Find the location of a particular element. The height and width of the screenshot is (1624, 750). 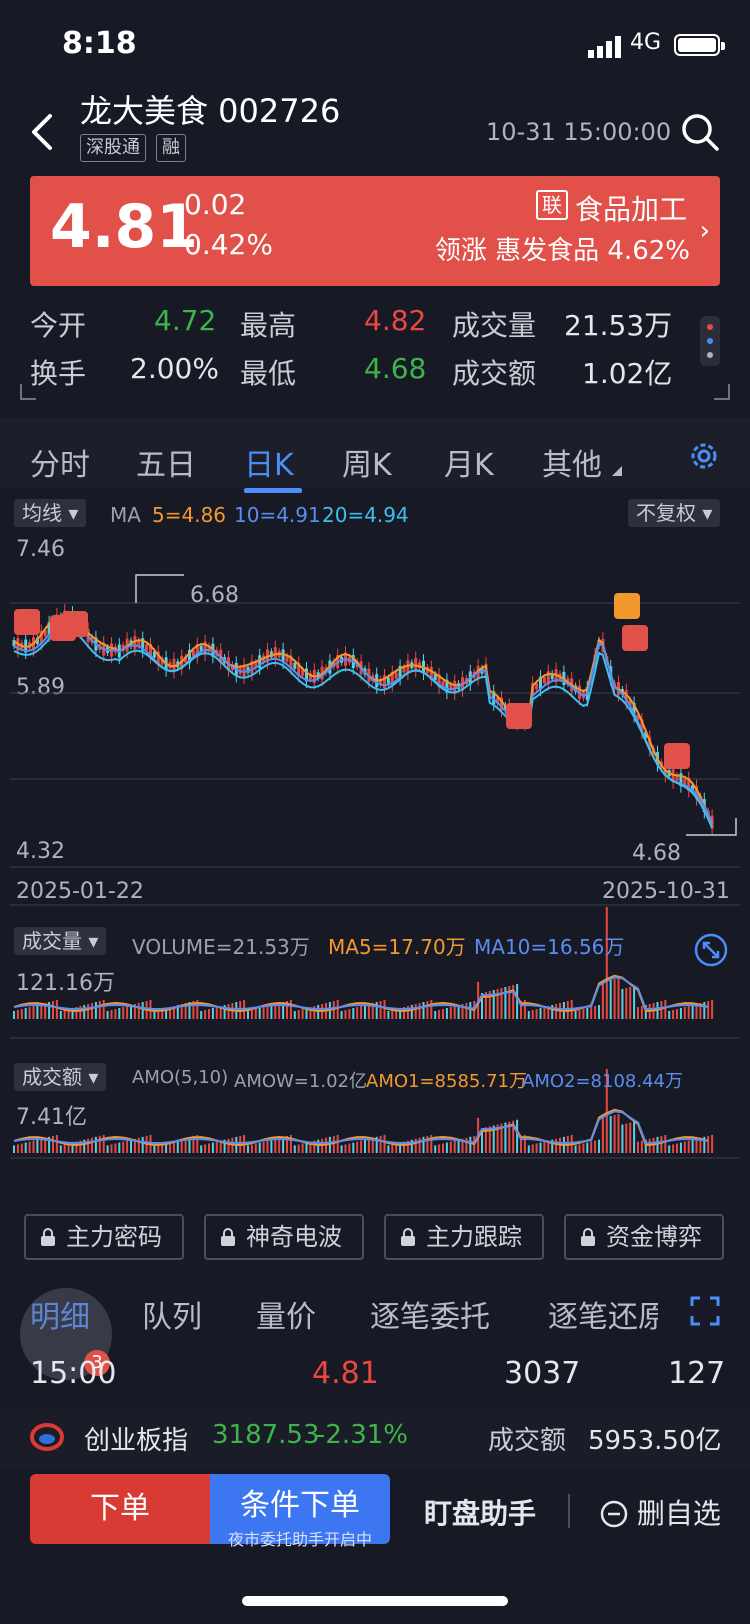

amo-label: AMO(5,10) is located at coordinates (180, 1077).